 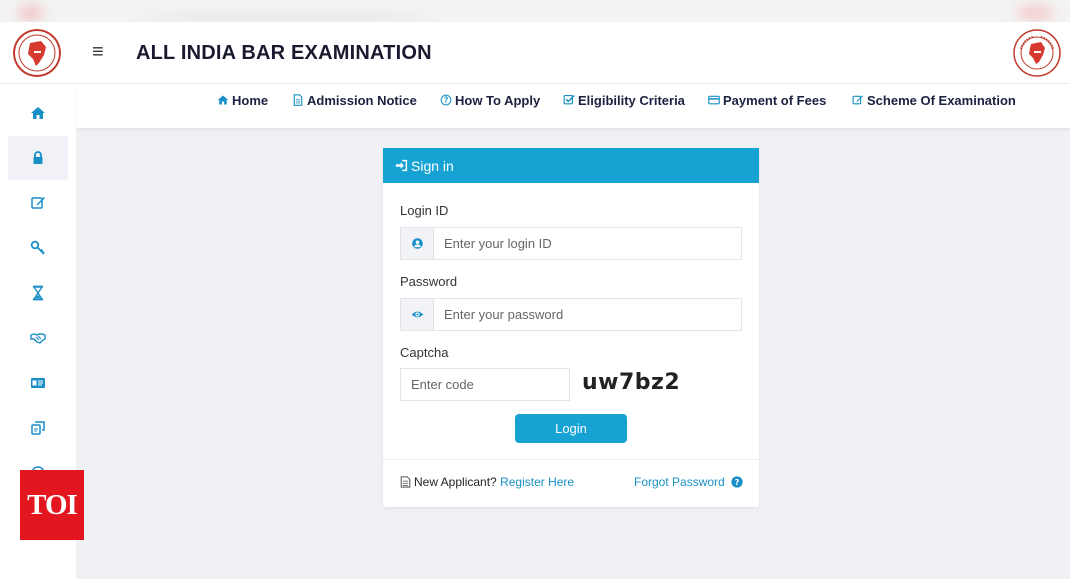 I want to click on eye-icon, so click(x=417, y=314).